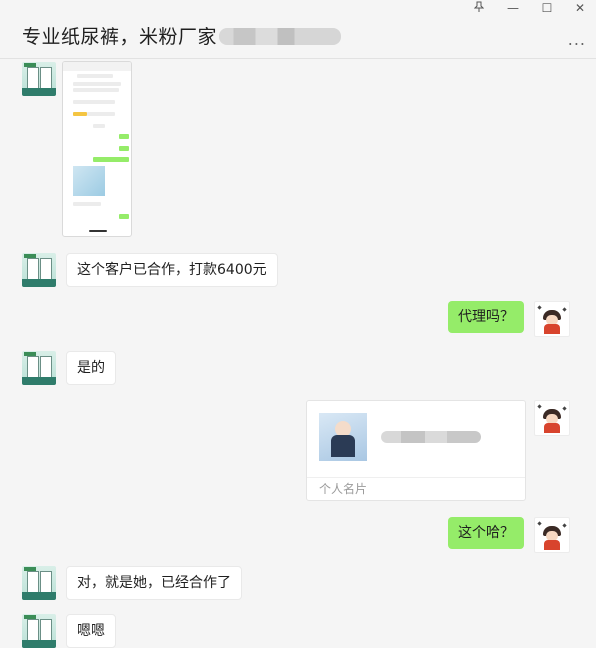 This screenshot has height=648, width=596. Describe the element at coordinates (580, 8) in the screenshot. I see `close-button: ✕` at that location.